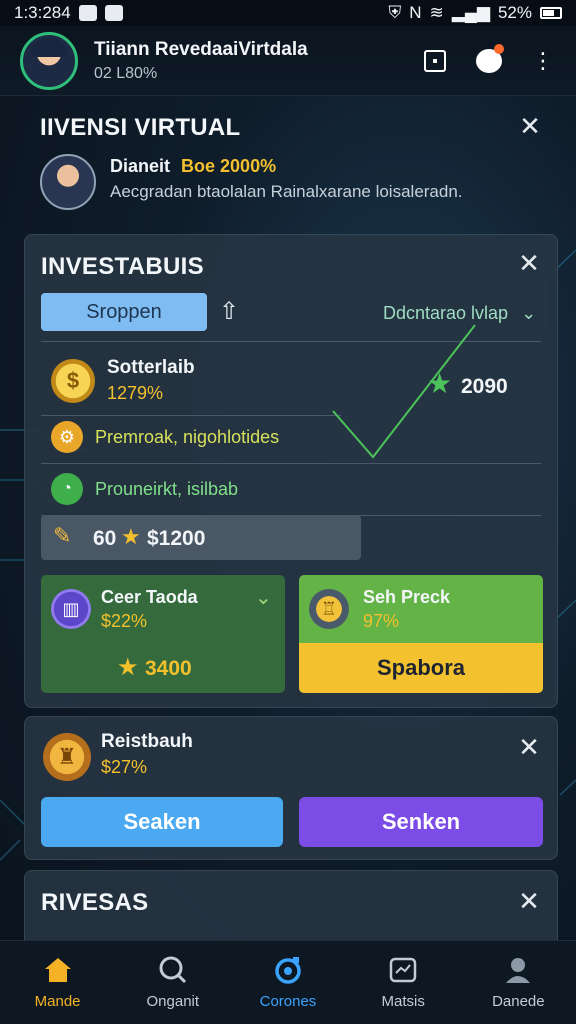 This screenshot has width=576, height=1024. Describe the element at coordinates (113, 13) in the screenshot. I see `alert-icon` at that location.